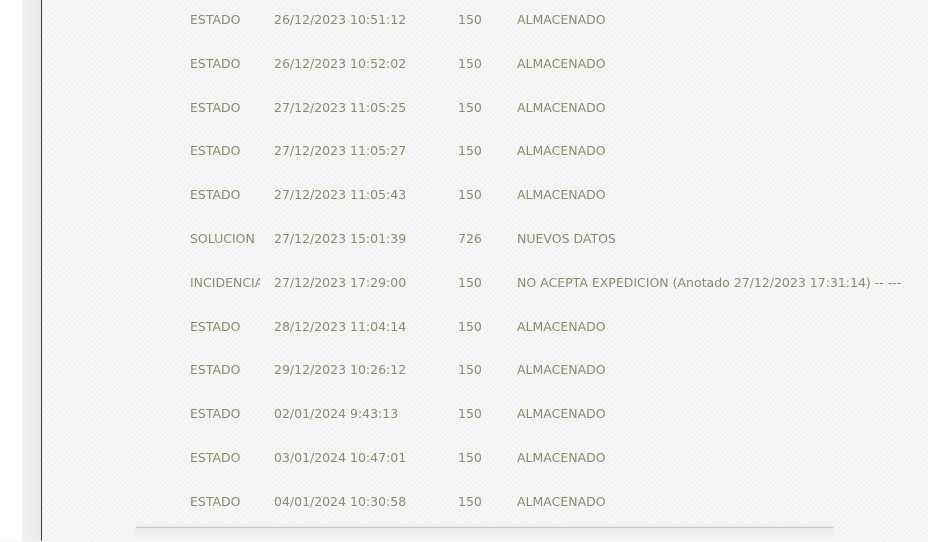 The image size is (928, 542). Describe the element at coordinates (340, 195) in the screenshot. I see `row-datetime: 27/12/2023 11:05:43` at that location.